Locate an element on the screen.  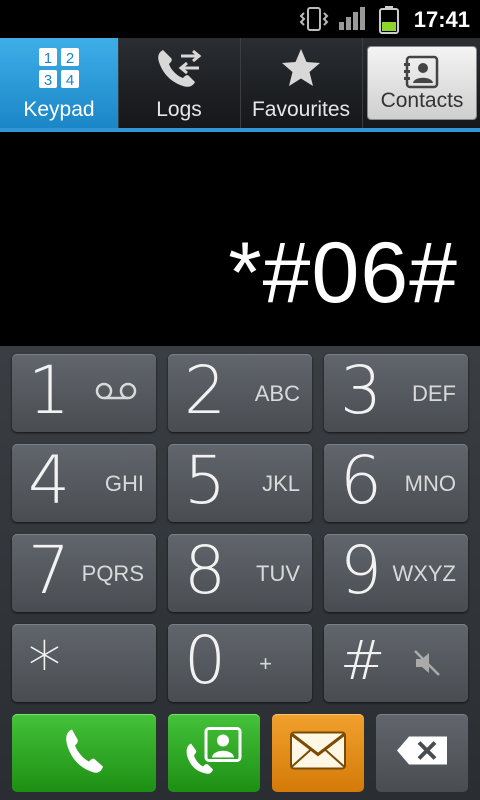
tab-favourites: Favourites is located at coordinates (301, 83).